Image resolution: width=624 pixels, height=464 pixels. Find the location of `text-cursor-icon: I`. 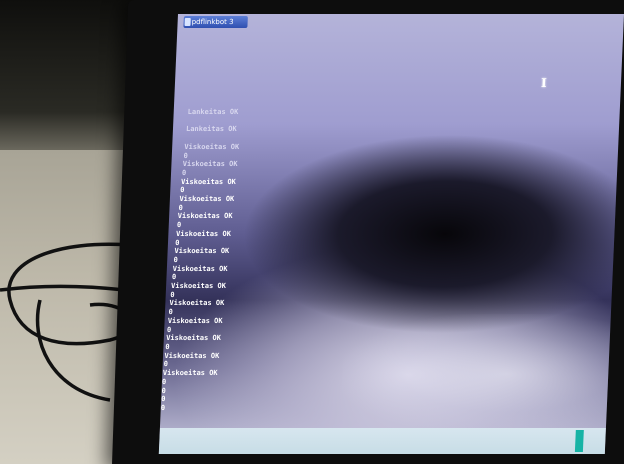

text-cursor-icon: I is located at coordinates (543, 83).